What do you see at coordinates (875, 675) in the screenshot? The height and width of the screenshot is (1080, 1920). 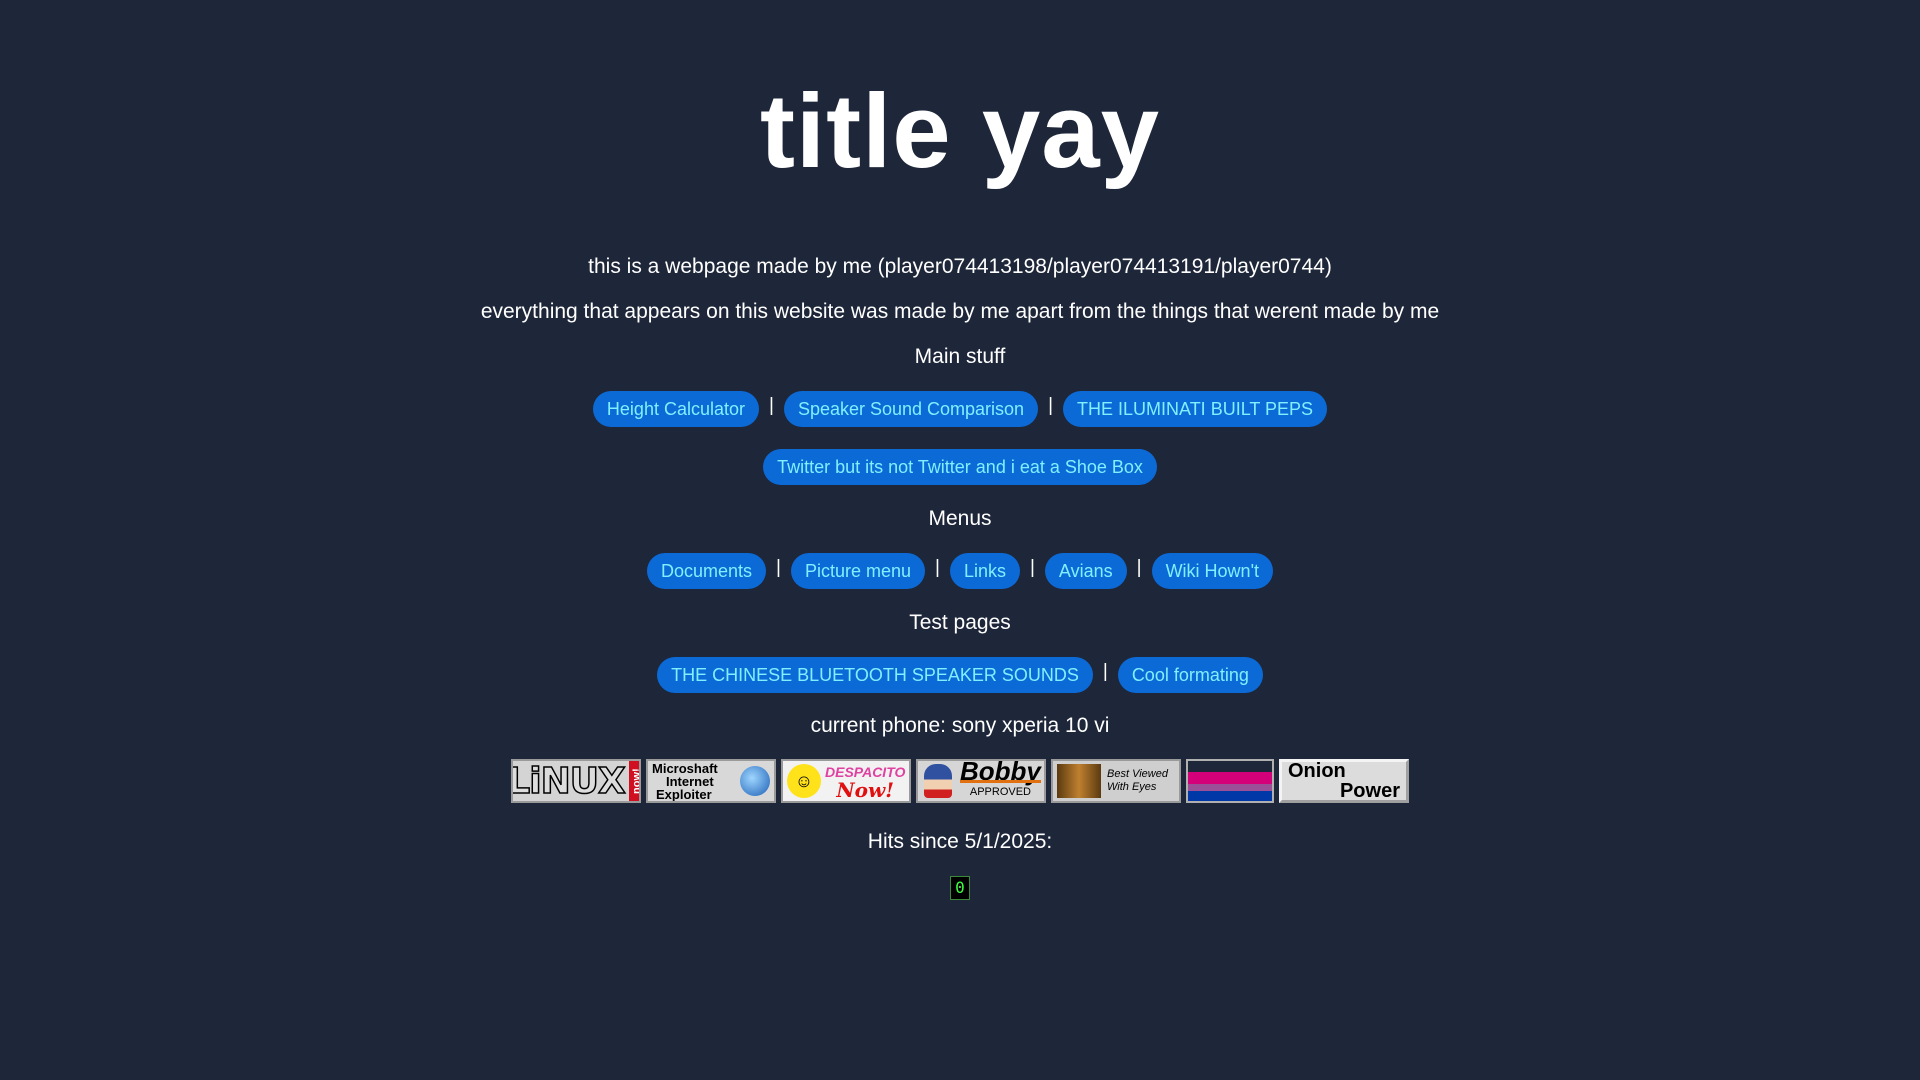 I see `chinese-bluetooth-speaker-button: THE CHINESE BLUETOOTH SPEAKER SOUNDS` at bounding box center [875, 675].